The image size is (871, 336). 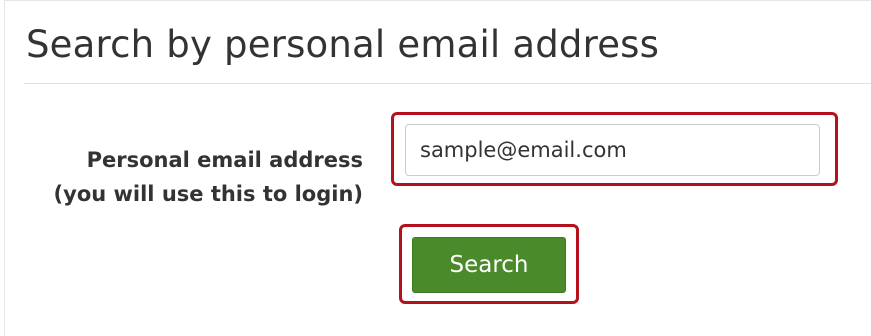 I want to click on search-button: Search, so click(x=489, y=265).